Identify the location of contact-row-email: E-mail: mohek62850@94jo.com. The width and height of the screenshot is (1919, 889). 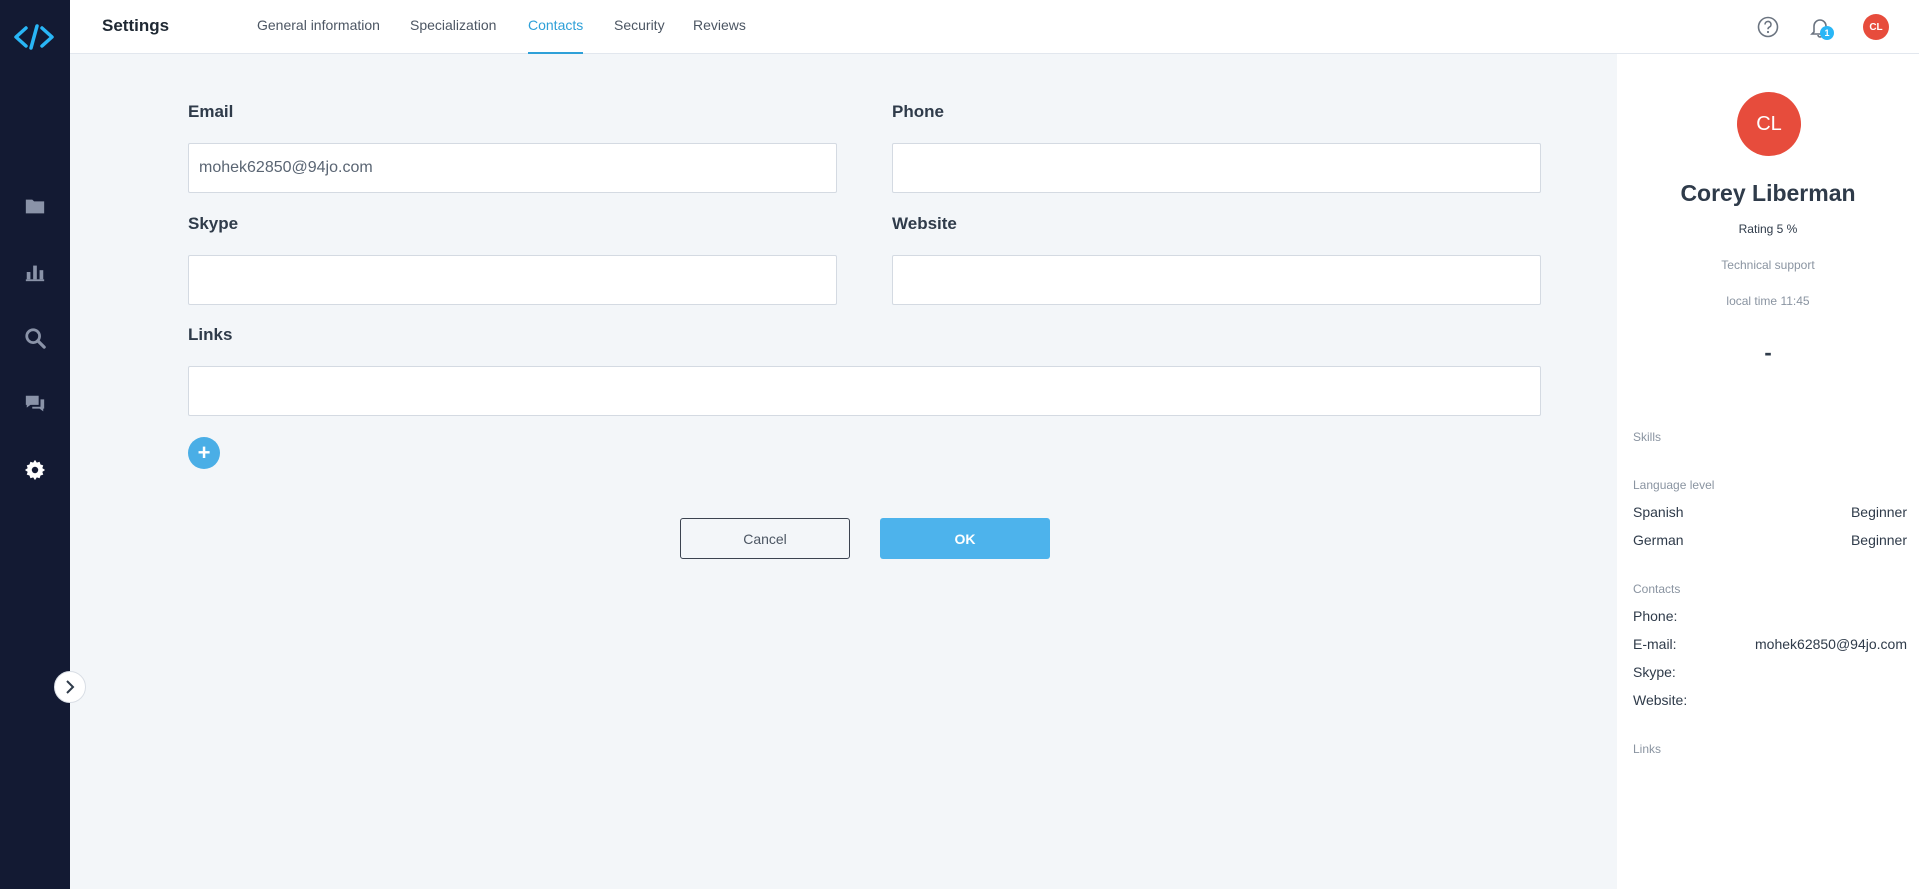
(1770, 645).